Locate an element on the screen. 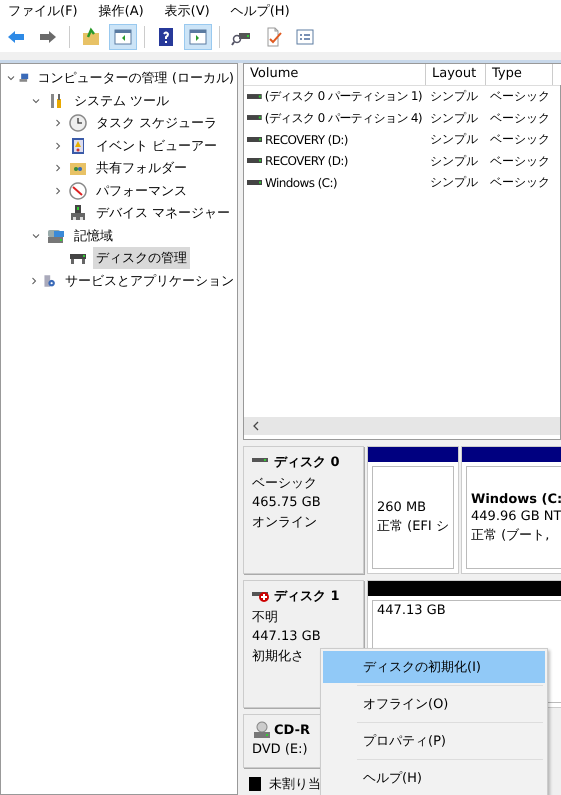 The height and width of the screenshot is (795, 561). table-cell: (ディスク 0 パーティション 1) is located at coordinates (343, 97).